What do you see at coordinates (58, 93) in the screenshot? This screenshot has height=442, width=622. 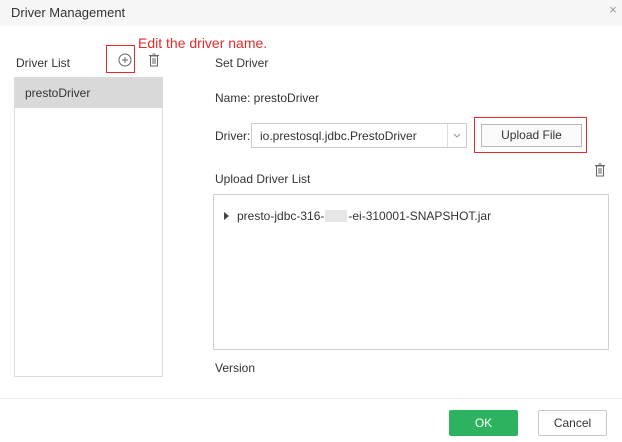 I see `driver-item-label: prestoDriver` at bounding box center [58, 93].